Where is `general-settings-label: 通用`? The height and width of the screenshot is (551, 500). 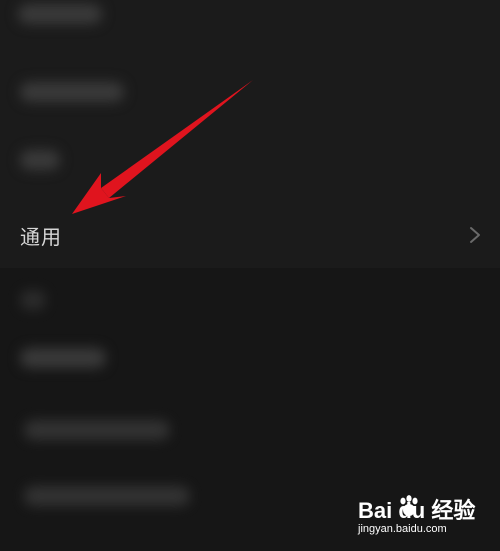
general-settings-label: 通用 is located at coordinates (41, 237).